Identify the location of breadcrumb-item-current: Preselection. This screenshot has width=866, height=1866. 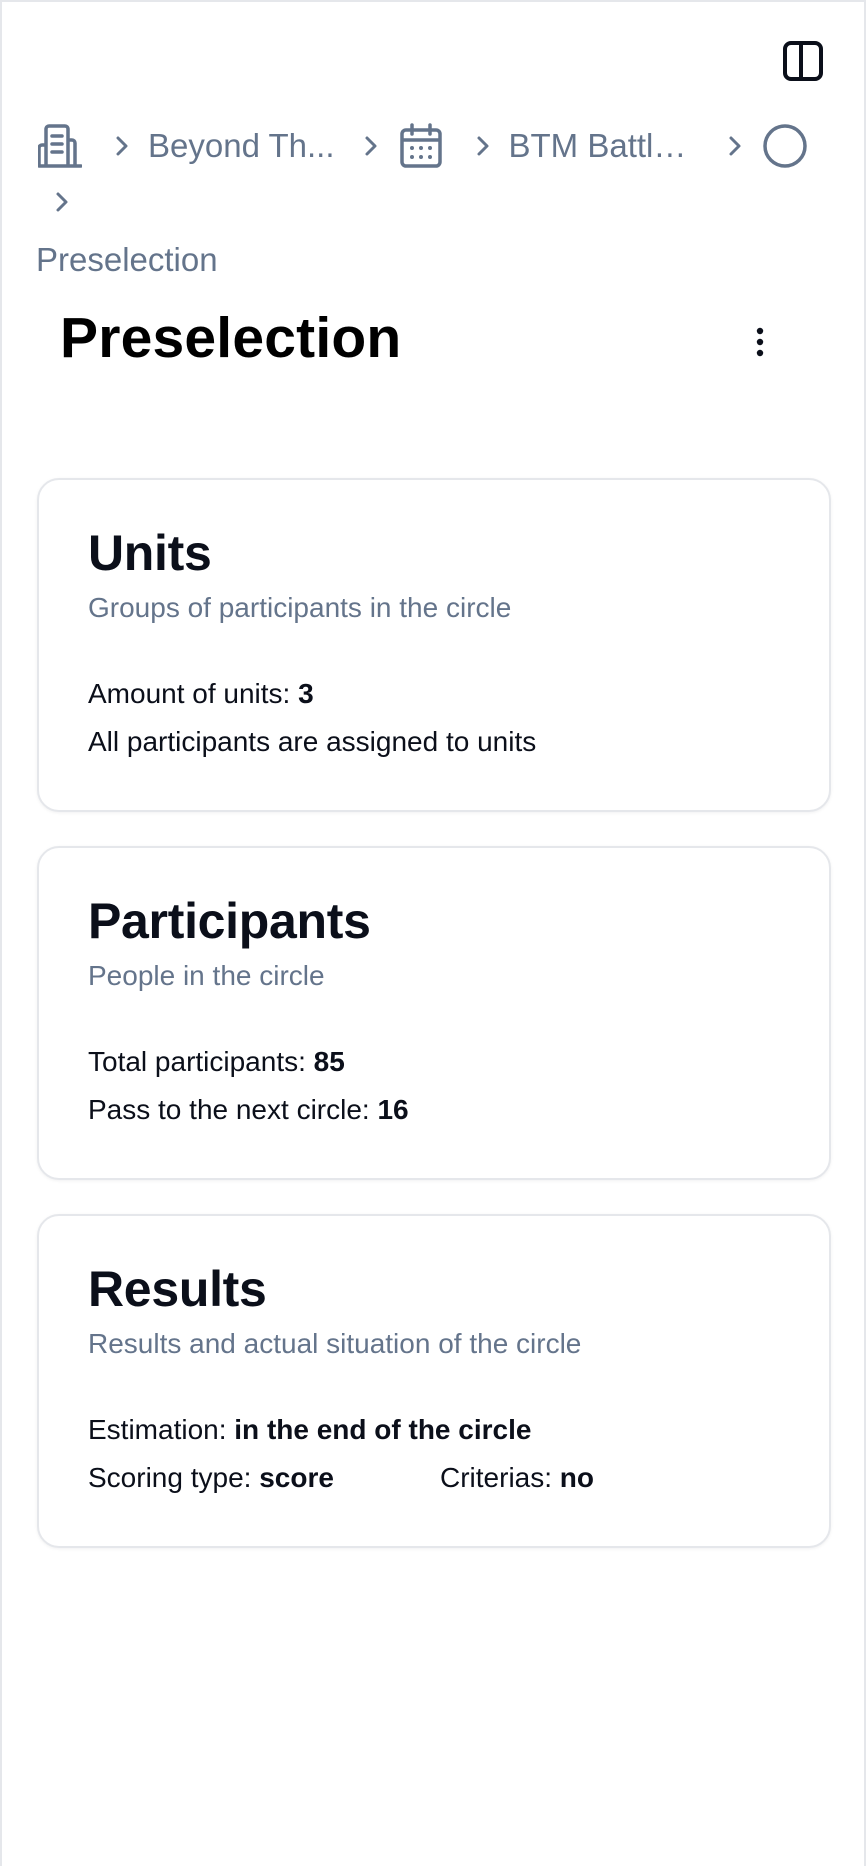
(436, 260).